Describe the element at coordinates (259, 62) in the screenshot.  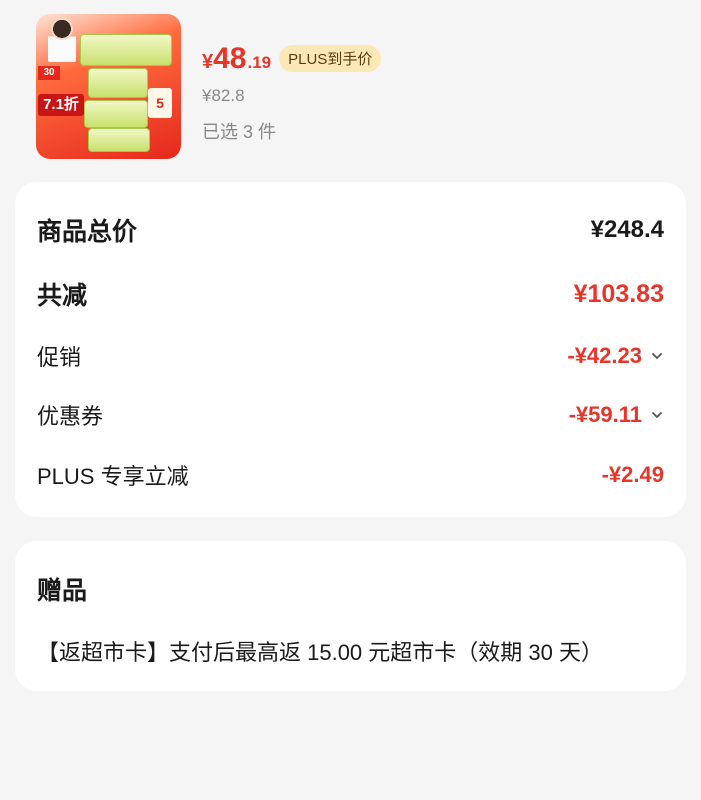
I see `price-decimal: .19` at that location.